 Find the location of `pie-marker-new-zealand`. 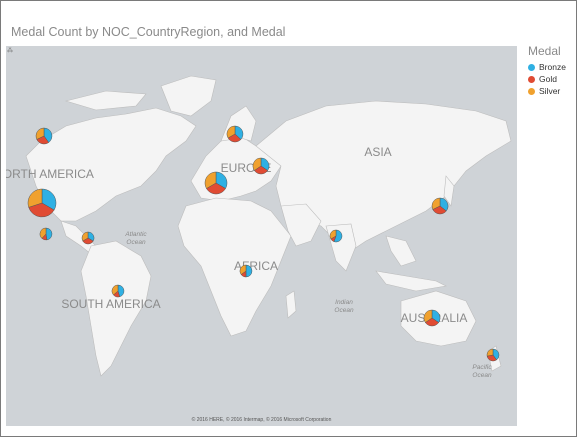

pie-marker-new-zealand is located at coordinates (493, 355).